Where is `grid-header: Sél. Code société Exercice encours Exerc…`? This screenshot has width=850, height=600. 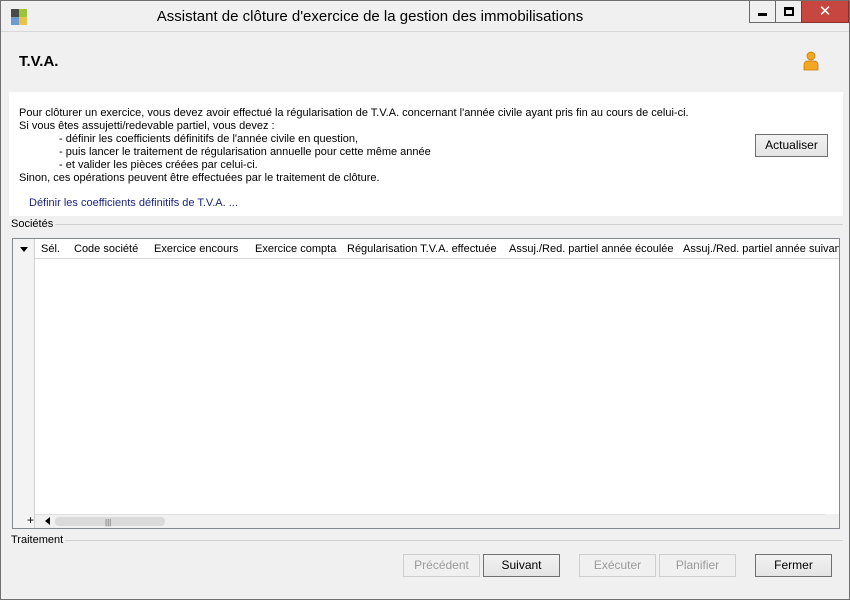
grid-header: Sél. Code société Exercice encours Exerc… is located at coordinates (426, 249).